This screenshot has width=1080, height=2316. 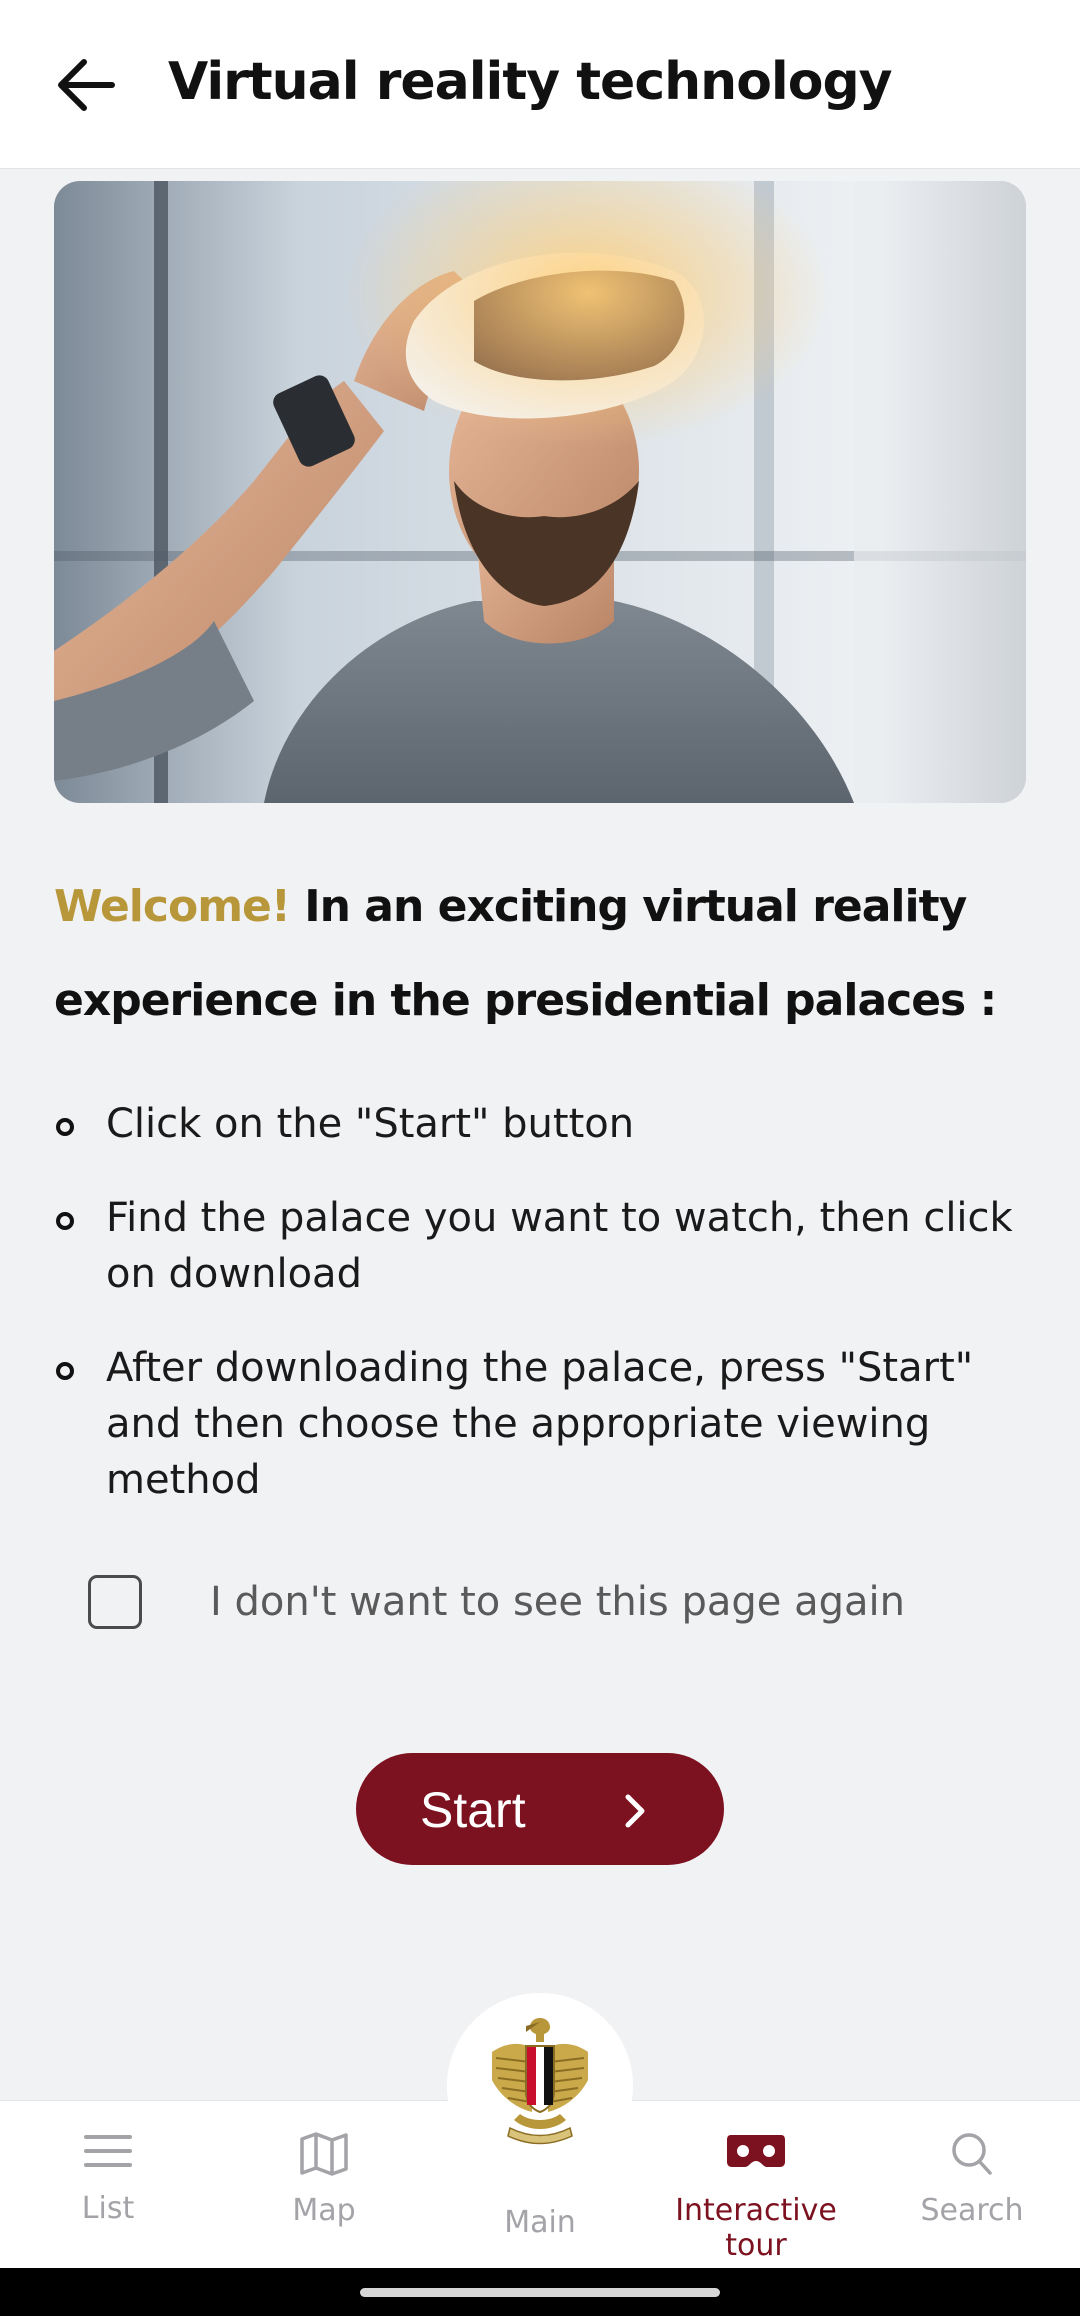 I want to click on nav-item-interactive-tour: Interactive tour, so click(x=756, y=2185).